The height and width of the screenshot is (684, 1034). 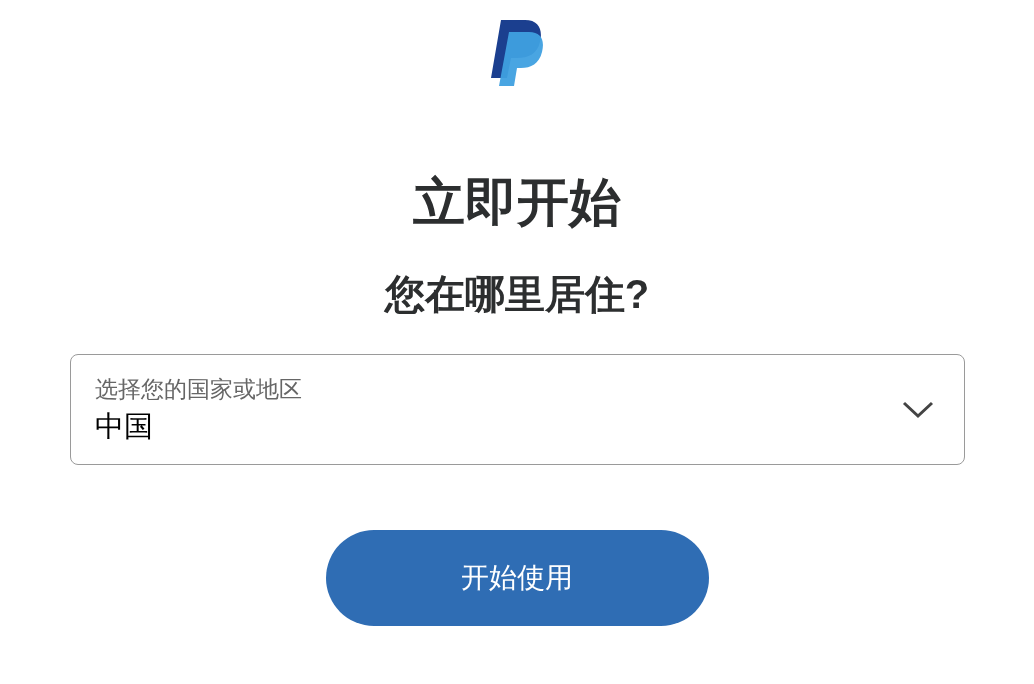 I want to click on question-heading: 您在哪里居住?, so click(x=517, y=294).